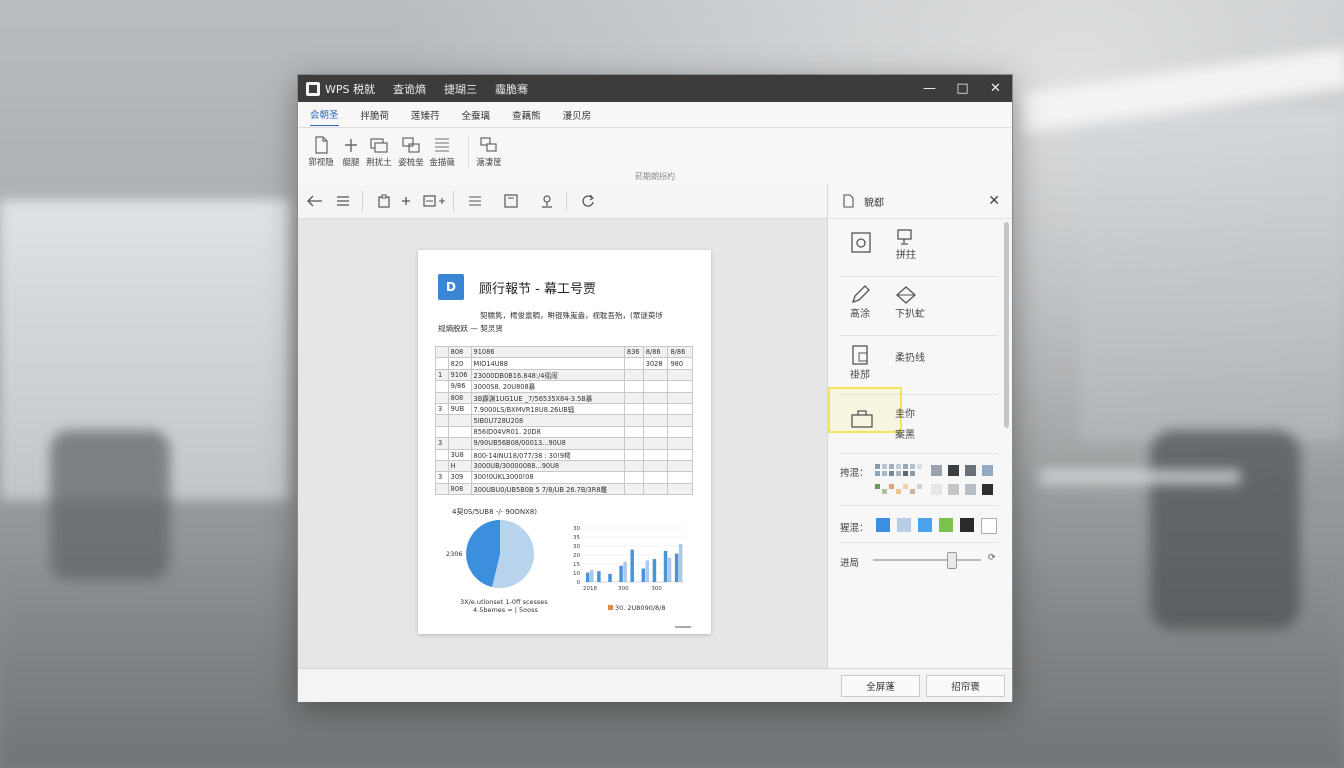  I want to click on panel-action-diamond: 下扒虻, so click(910, 302).